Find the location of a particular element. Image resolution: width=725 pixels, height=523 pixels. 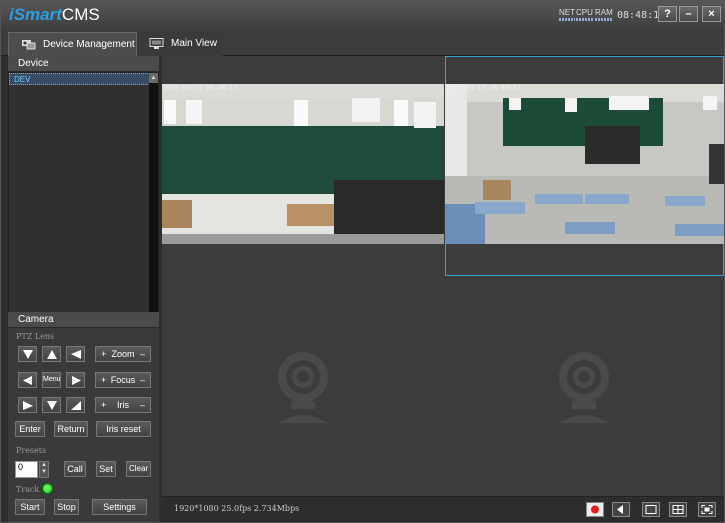

audio-icon is located at coordinates (620, 509).